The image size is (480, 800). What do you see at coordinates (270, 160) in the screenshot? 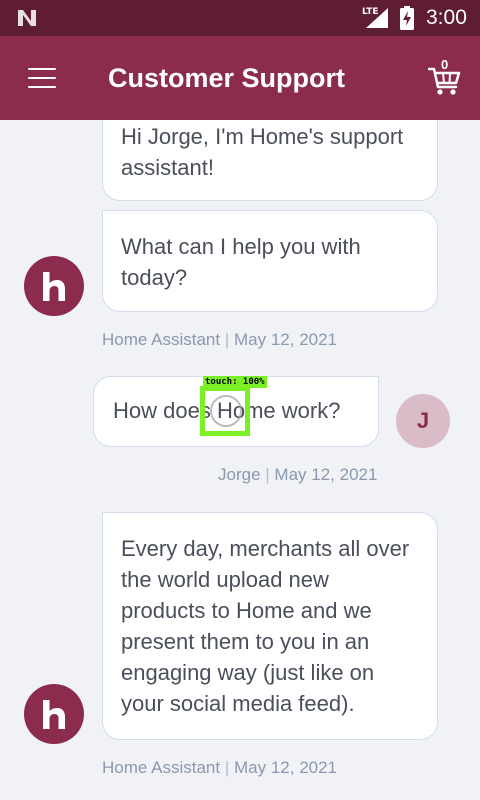
I see `bot-message-bubble: Hi Jorge, I'm Home's support assistant!` at bounding box center [270, 160].